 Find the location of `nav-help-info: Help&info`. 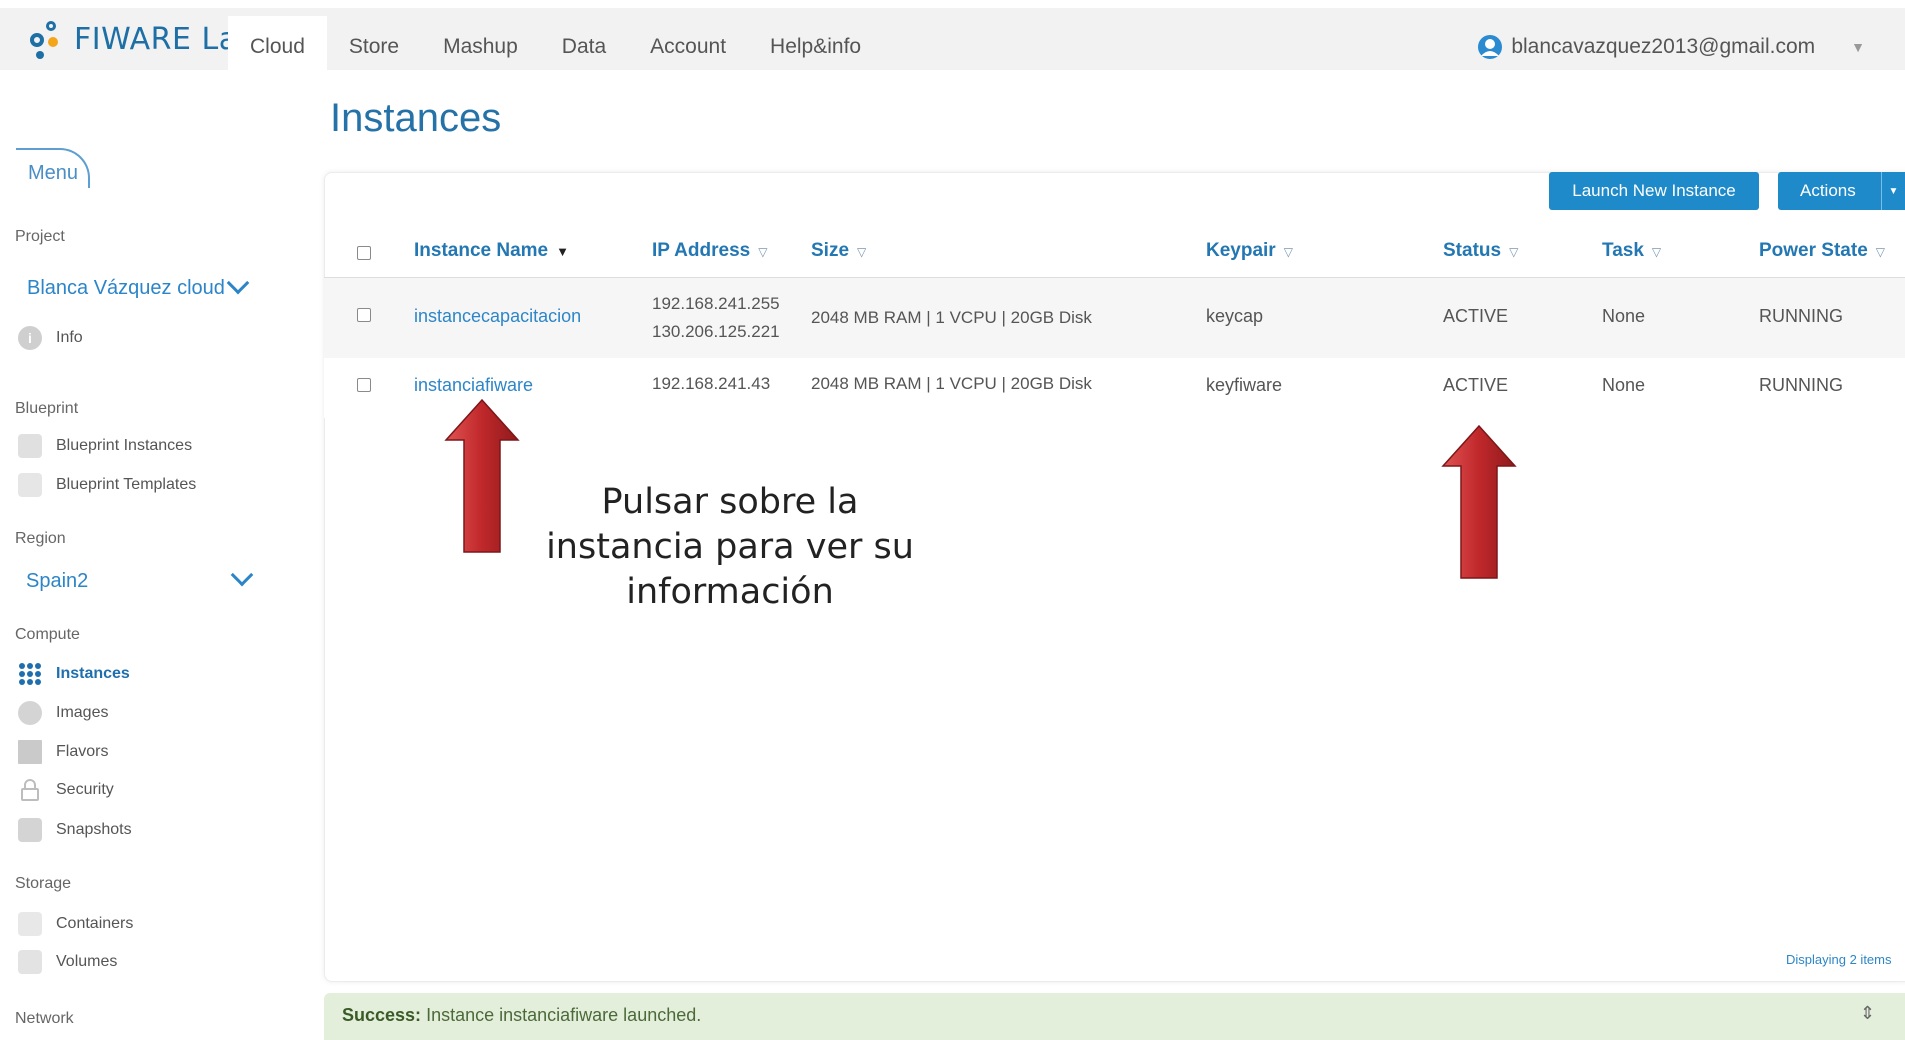

nav-help-info: Help&info is located at coordinates (815, 47).